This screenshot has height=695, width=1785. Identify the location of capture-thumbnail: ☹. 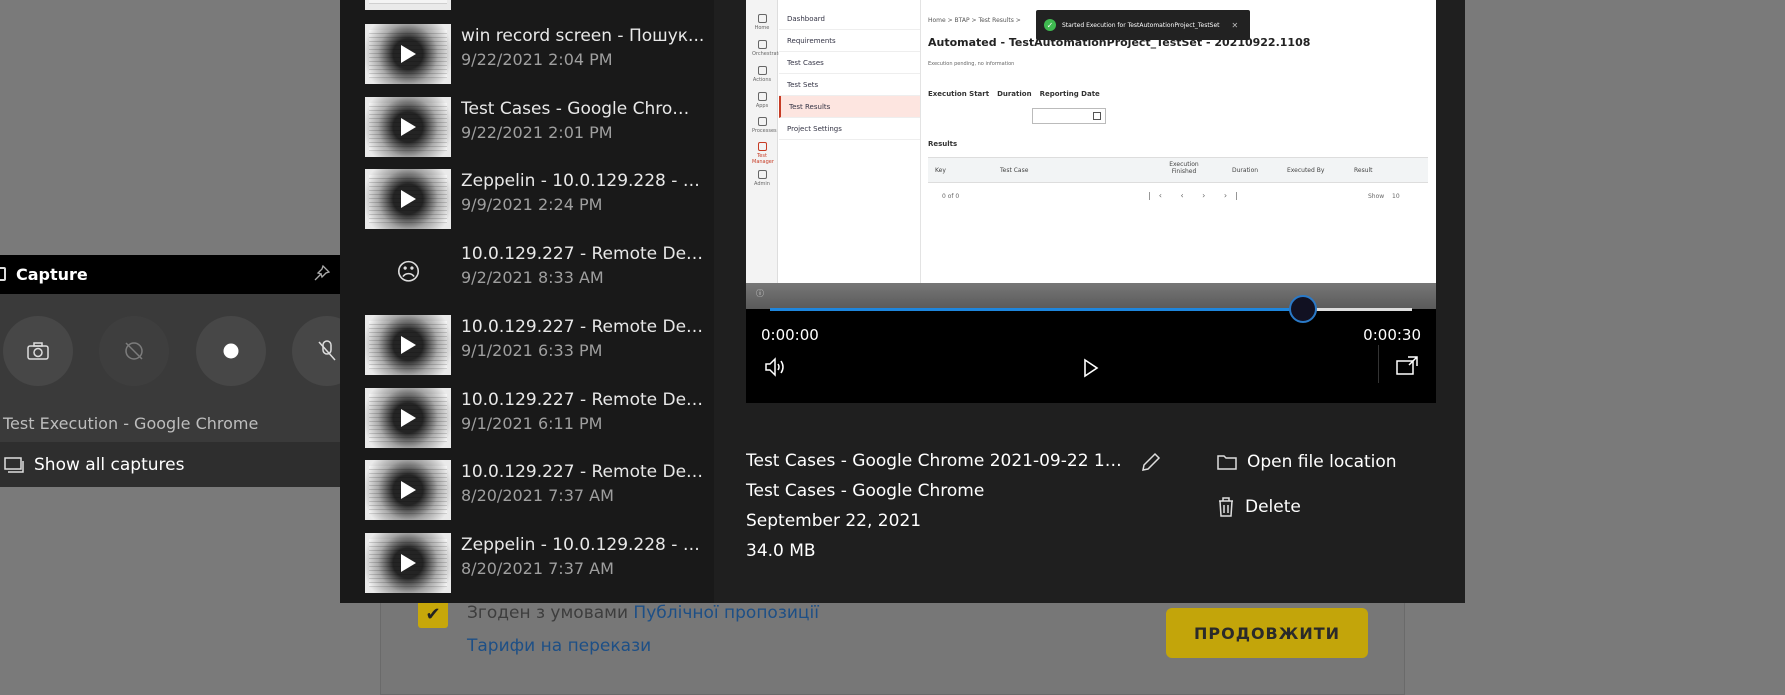
(408, 272).